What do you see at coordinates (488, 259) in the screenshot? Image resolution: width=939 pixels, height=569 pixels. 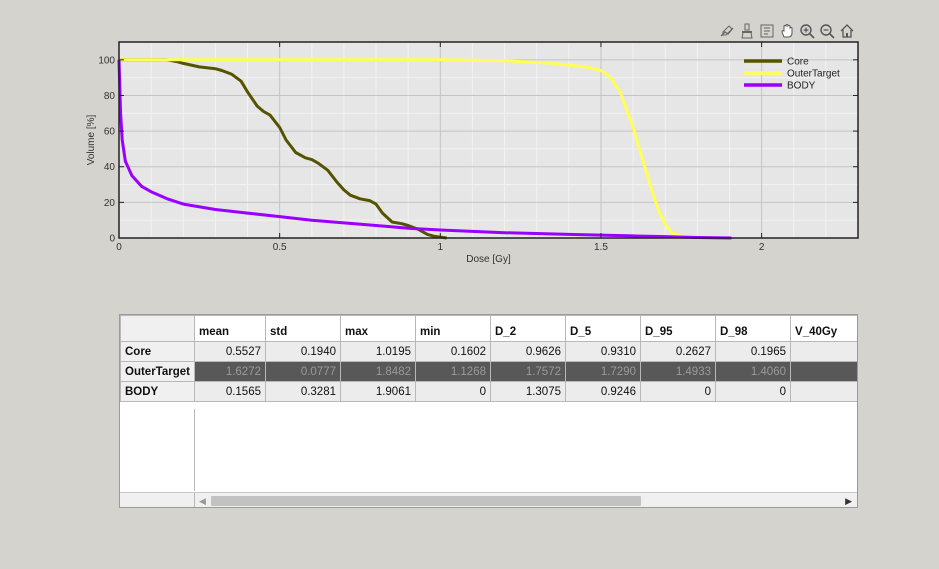 I see `x-axis-label: Dose [Gy]` at bounding box center [488, 259].